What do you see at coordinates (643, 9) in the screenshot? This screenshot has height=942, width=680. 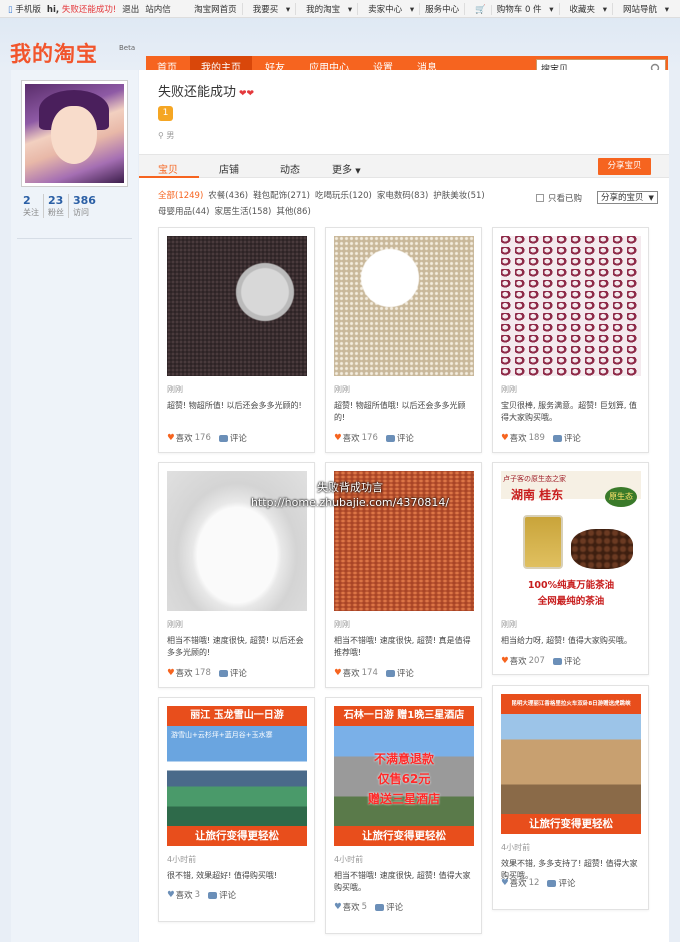 I see `site-nav-menu: 网站导航 ▾` at bounding box center [643, 9].